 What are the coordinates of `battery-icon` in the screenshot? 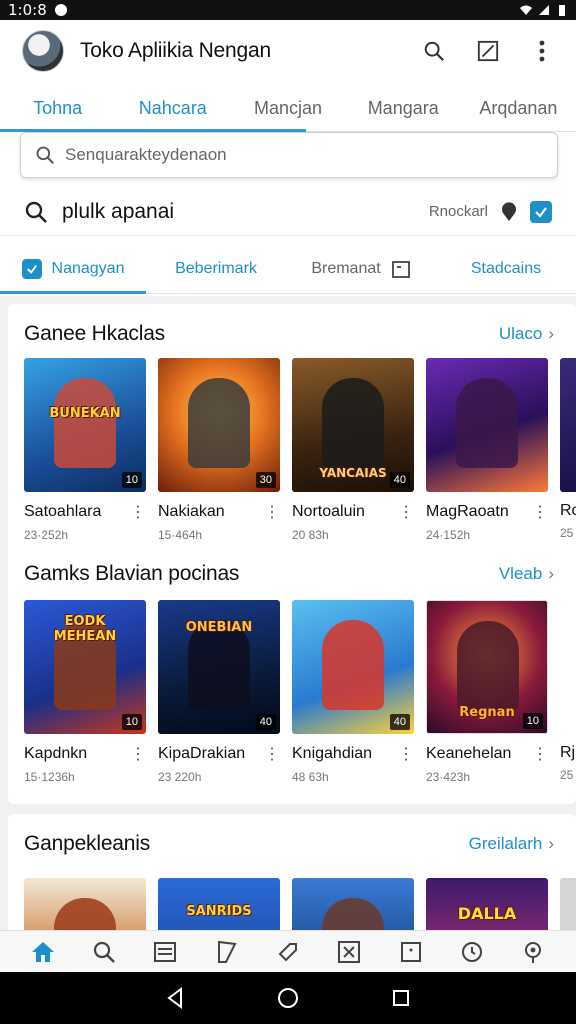 It's located at (562, 10).